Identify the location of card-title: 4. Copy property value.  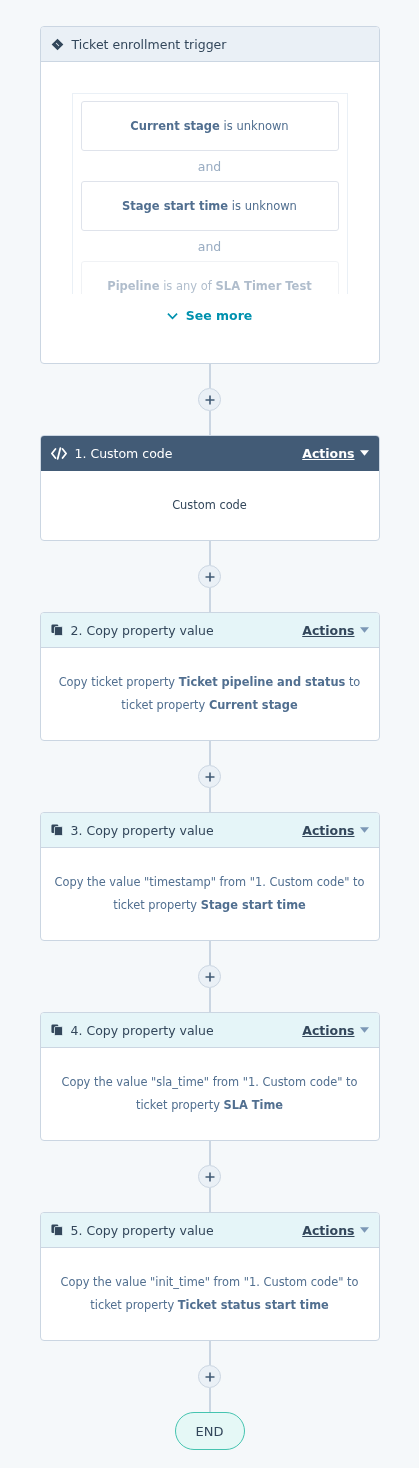
(142, 1030).